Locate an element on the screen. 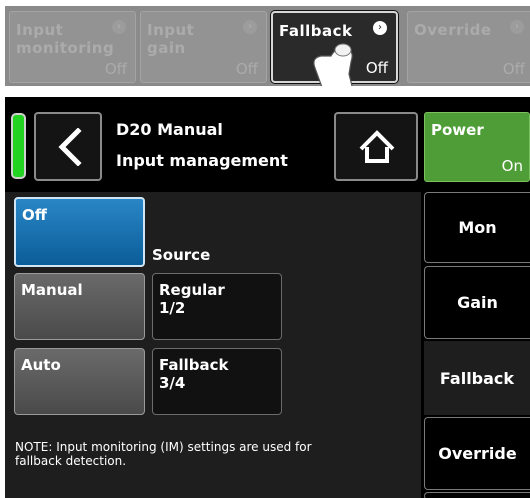 This screenshot has width=530, height=498. chevron-left-icon is located at coordinates (70, 147).